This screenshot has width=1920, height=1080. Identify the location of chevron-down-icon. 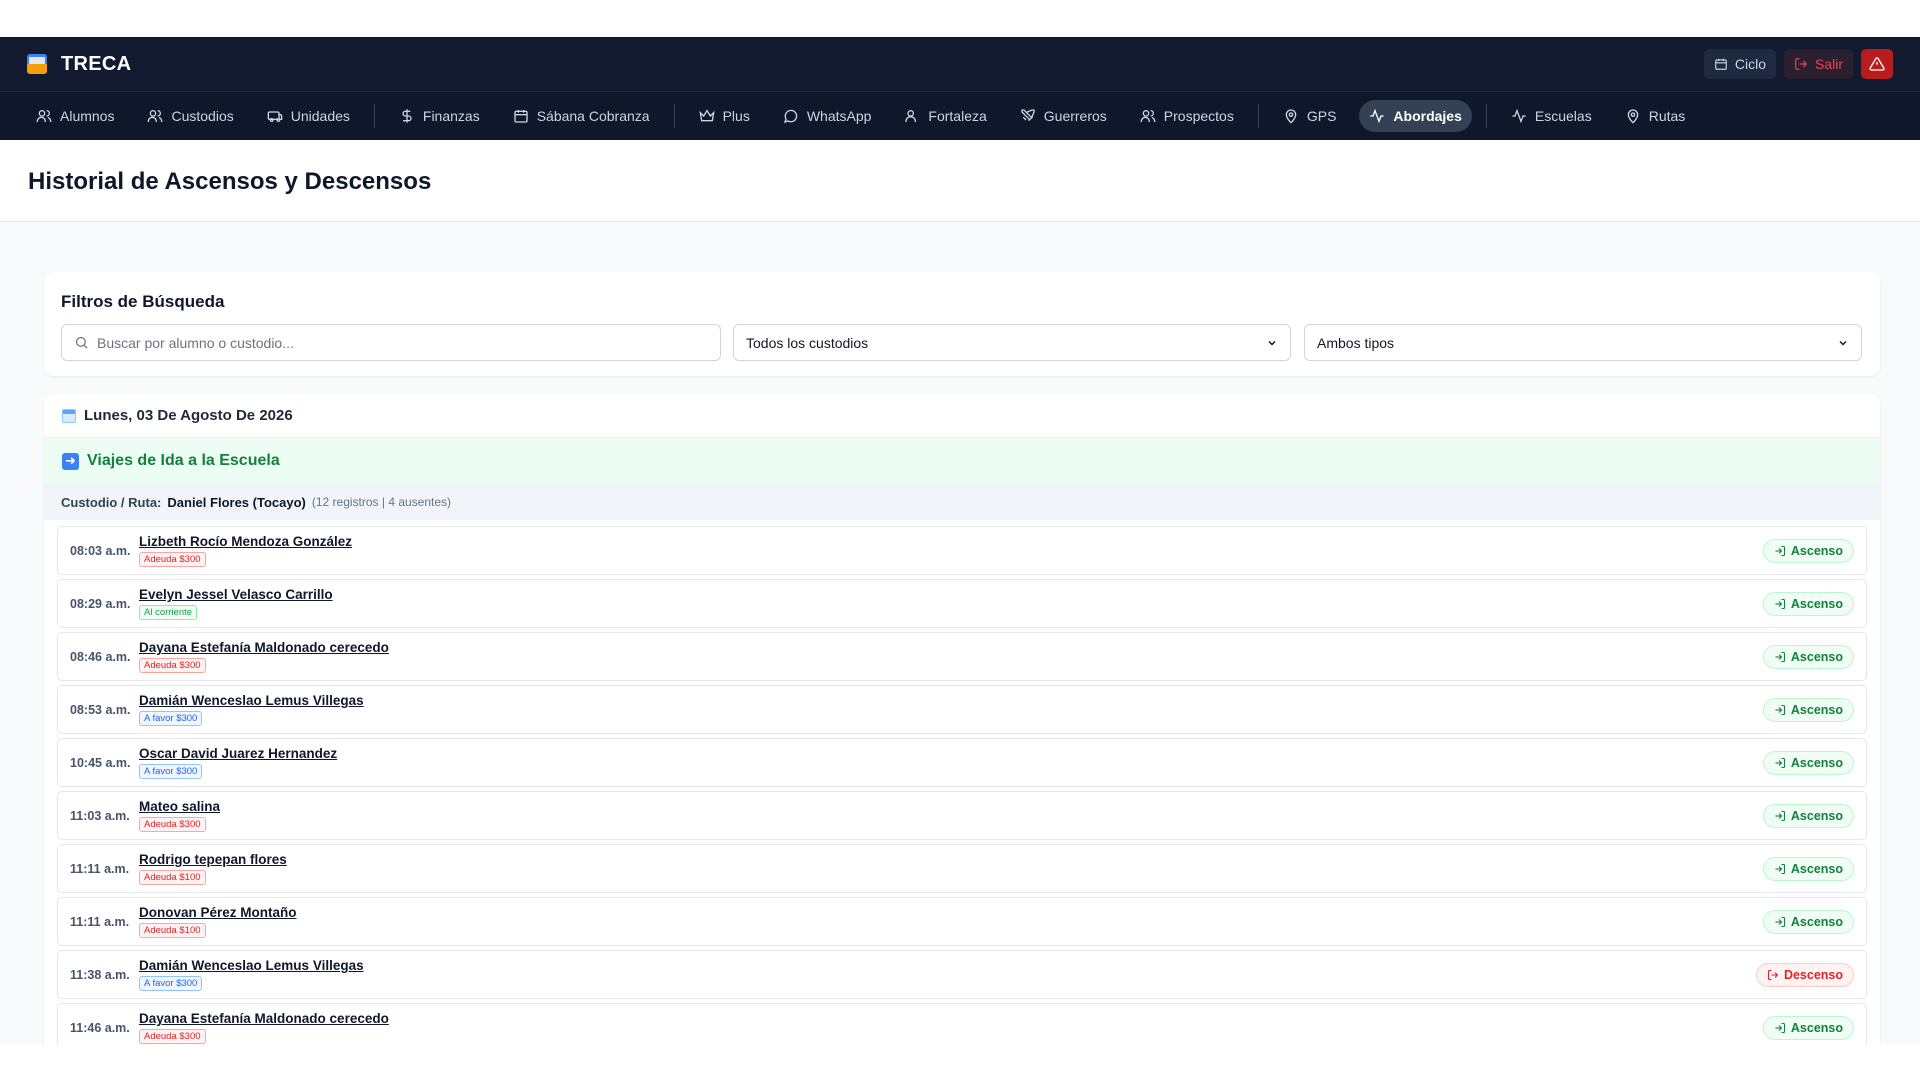
(1272, 343).